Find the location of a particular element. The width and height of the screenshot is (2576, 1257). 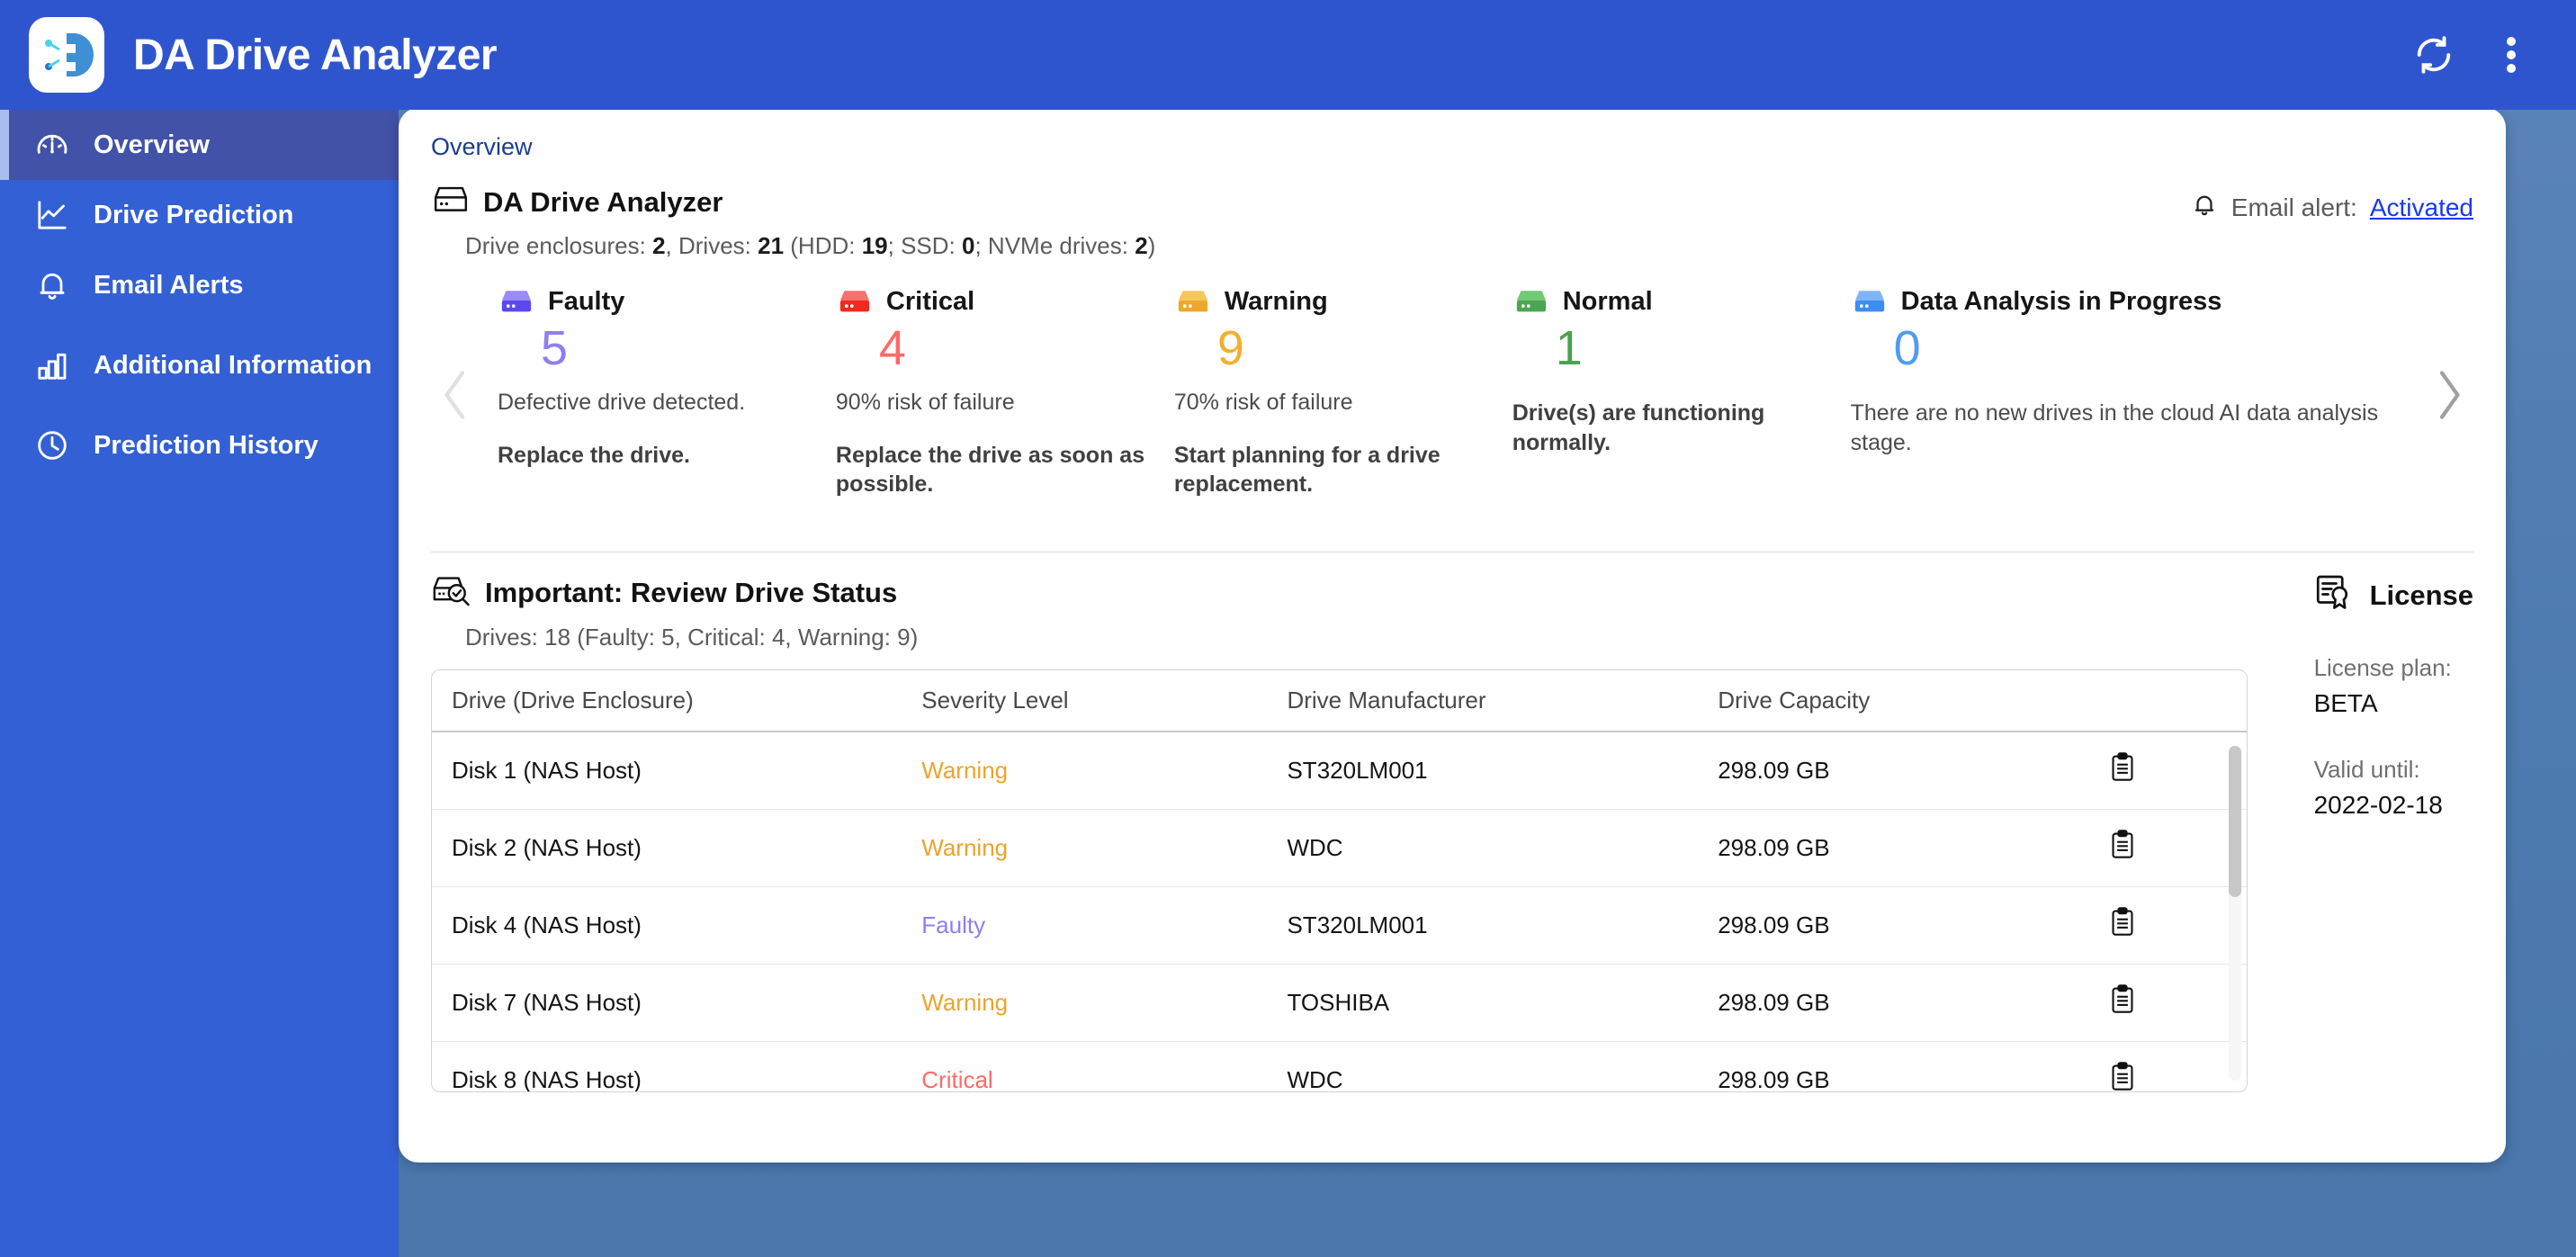

status-card-count: 0 is located at coordinates (1907, 348).